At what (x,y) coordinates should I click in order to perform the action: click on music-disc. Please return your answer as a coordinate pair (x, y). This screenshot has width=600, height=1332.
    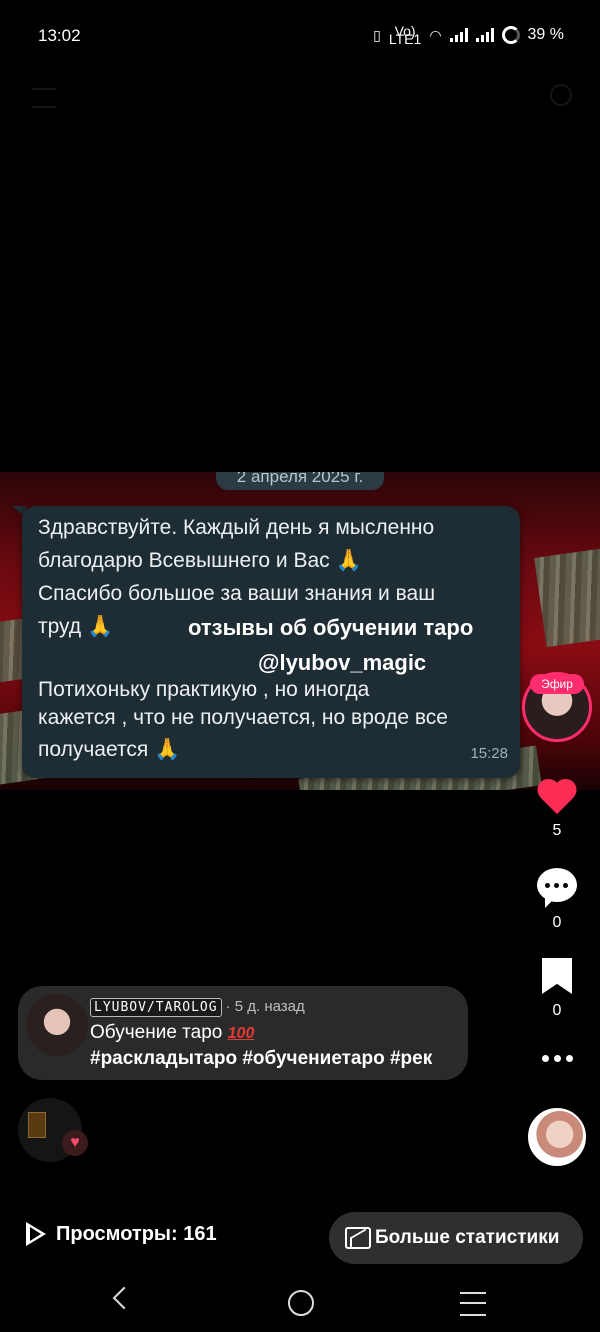
    Looking at the image, I should click on (557, 1137).